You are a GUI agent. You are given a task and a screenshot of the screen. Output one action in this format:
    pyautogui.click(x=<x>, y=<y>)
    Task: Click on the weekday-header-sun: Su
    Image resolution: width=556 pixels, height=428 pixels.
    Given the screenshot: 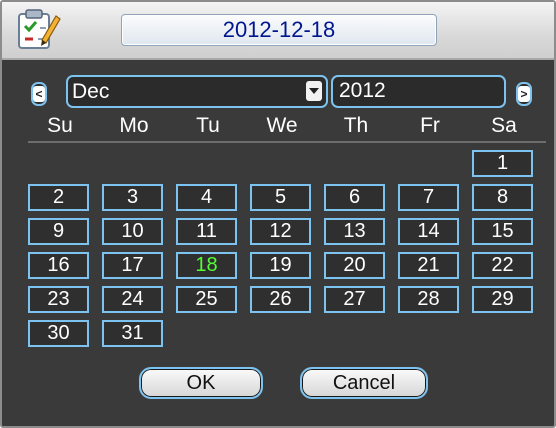 What is the action you would take?
    pyautogui.click(x=60, y=125)
    